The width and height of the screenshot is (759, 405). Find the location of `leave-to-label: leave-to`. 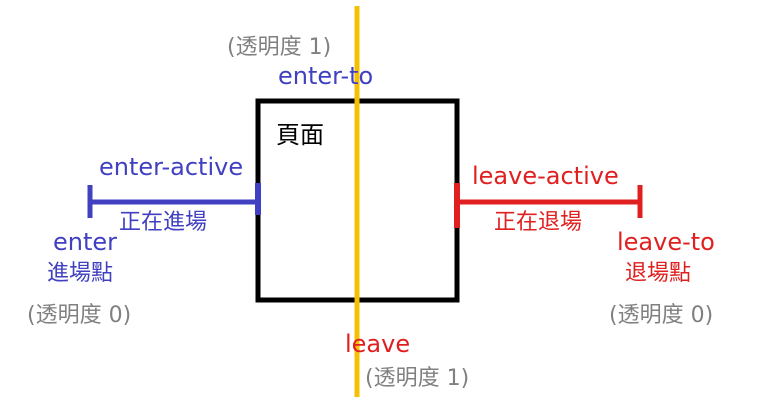

leave-to-label: leave-to is located at coordinates (666, 242).